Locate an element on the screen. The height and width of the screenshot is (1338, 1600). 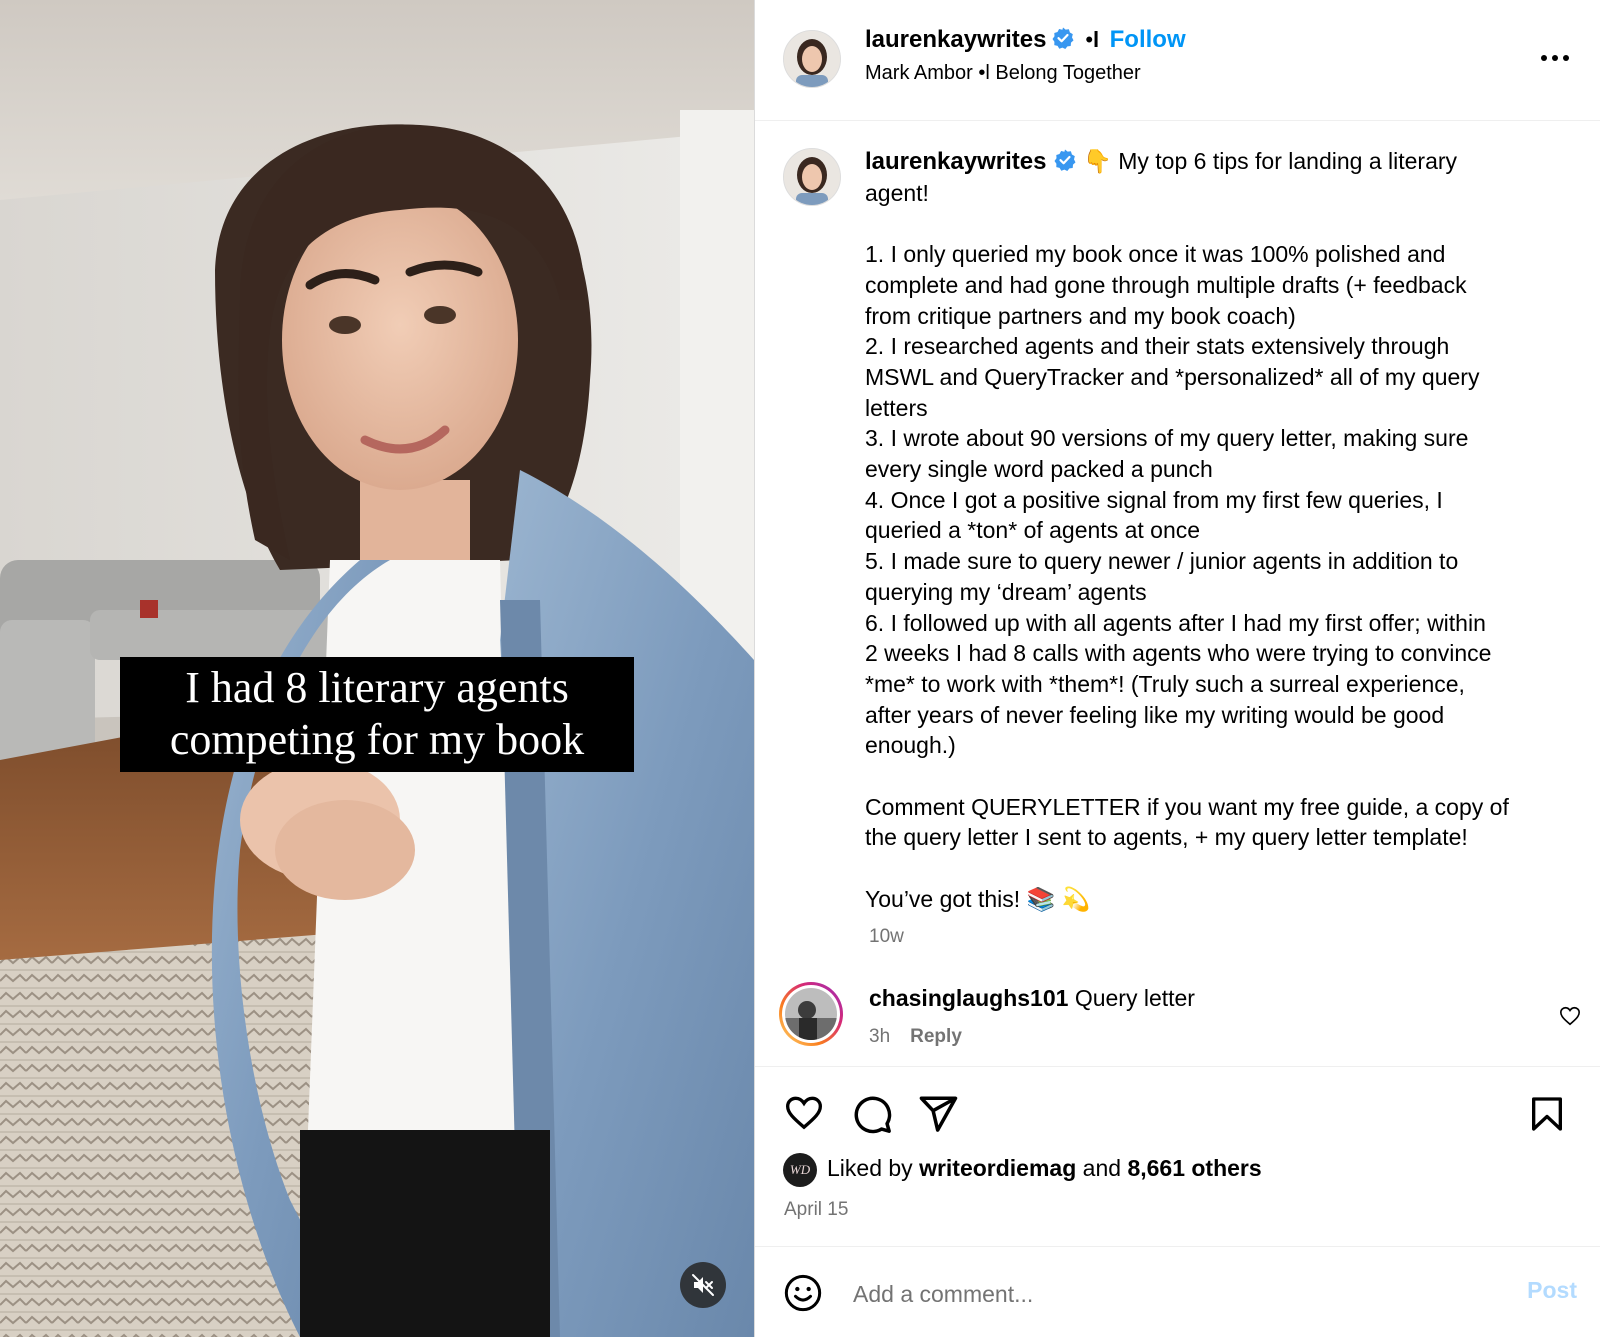
reply-button: Reply is located at coordinates (936, 1036).